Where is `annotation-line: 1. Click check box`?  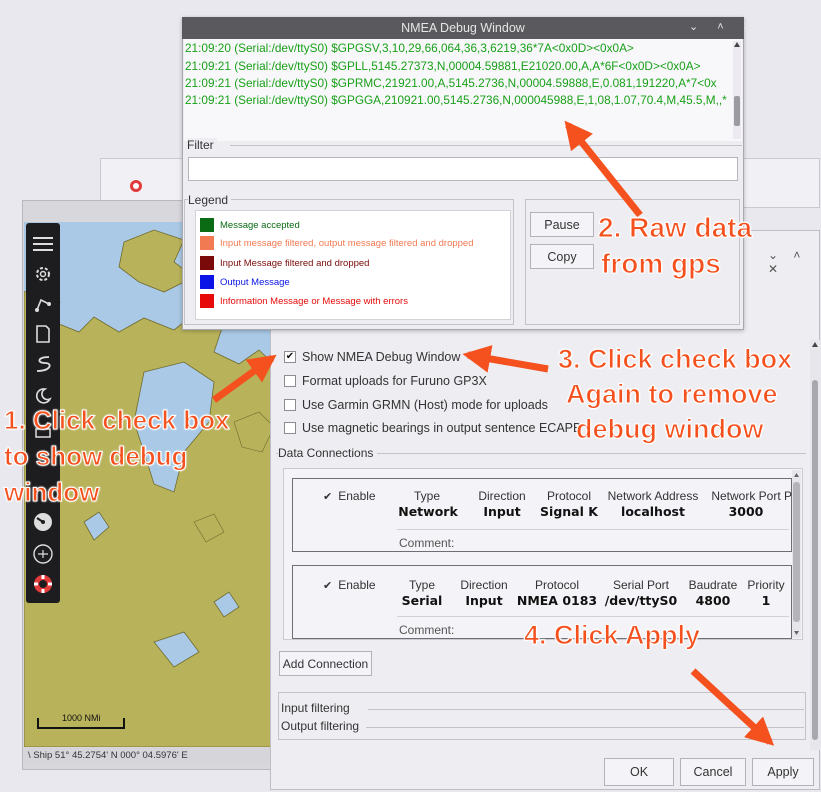 annotation-line: 1. Click check box is located at coordinates (116, 420).